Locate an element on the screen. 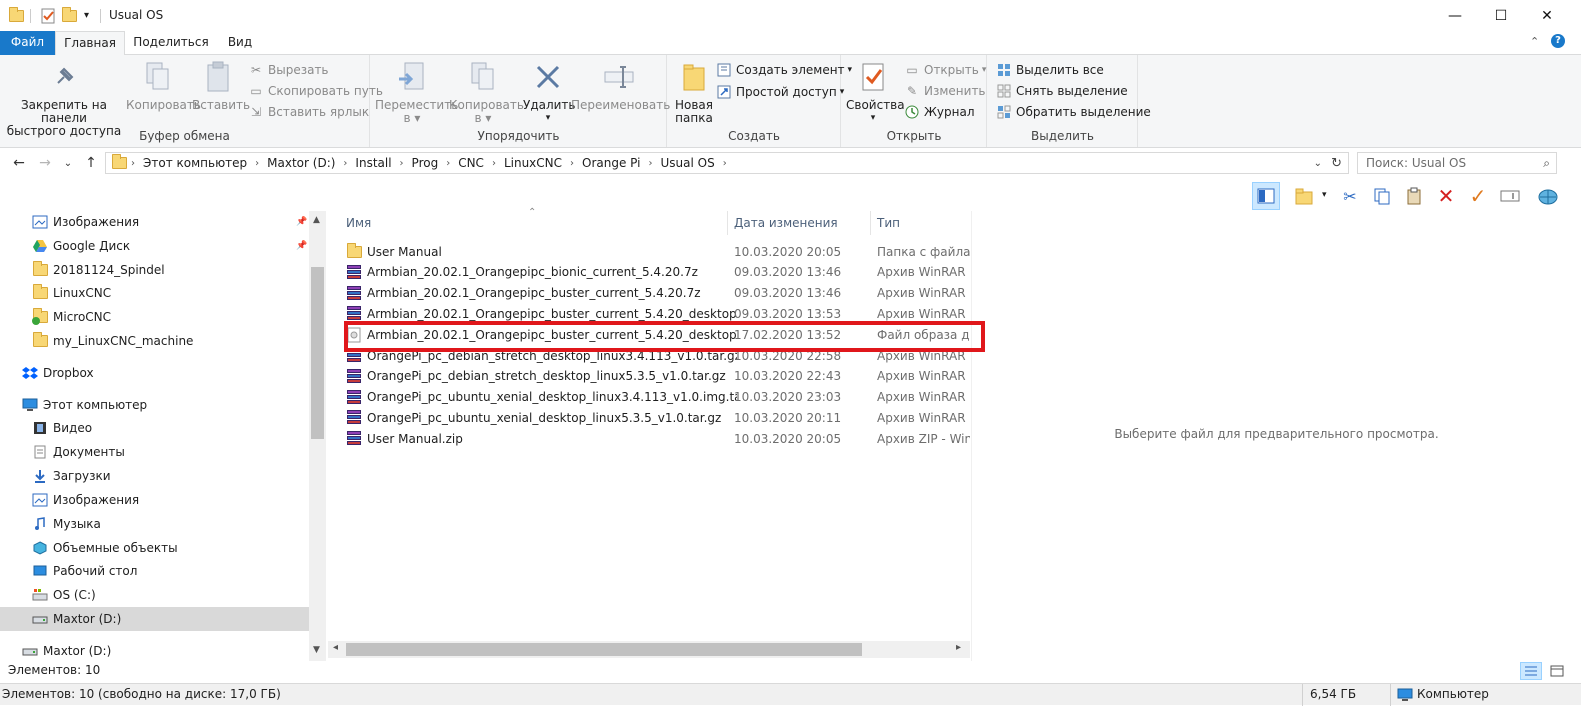  preview-pane-icon is located at coordinates (1266, 196).